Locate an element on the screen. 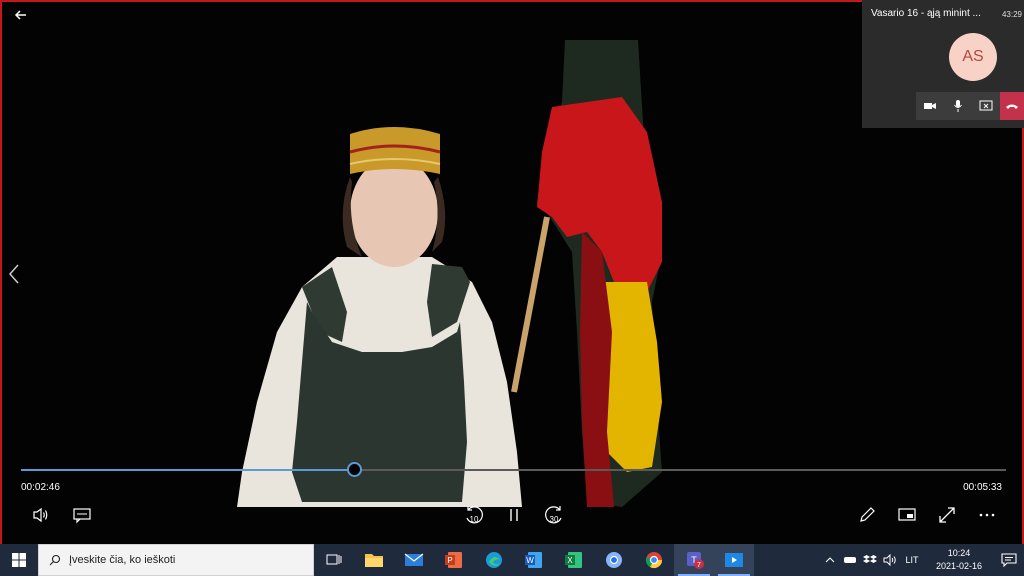 This screenshot has height=576, width=1024. edit-button is located at coordinates (867, 515).